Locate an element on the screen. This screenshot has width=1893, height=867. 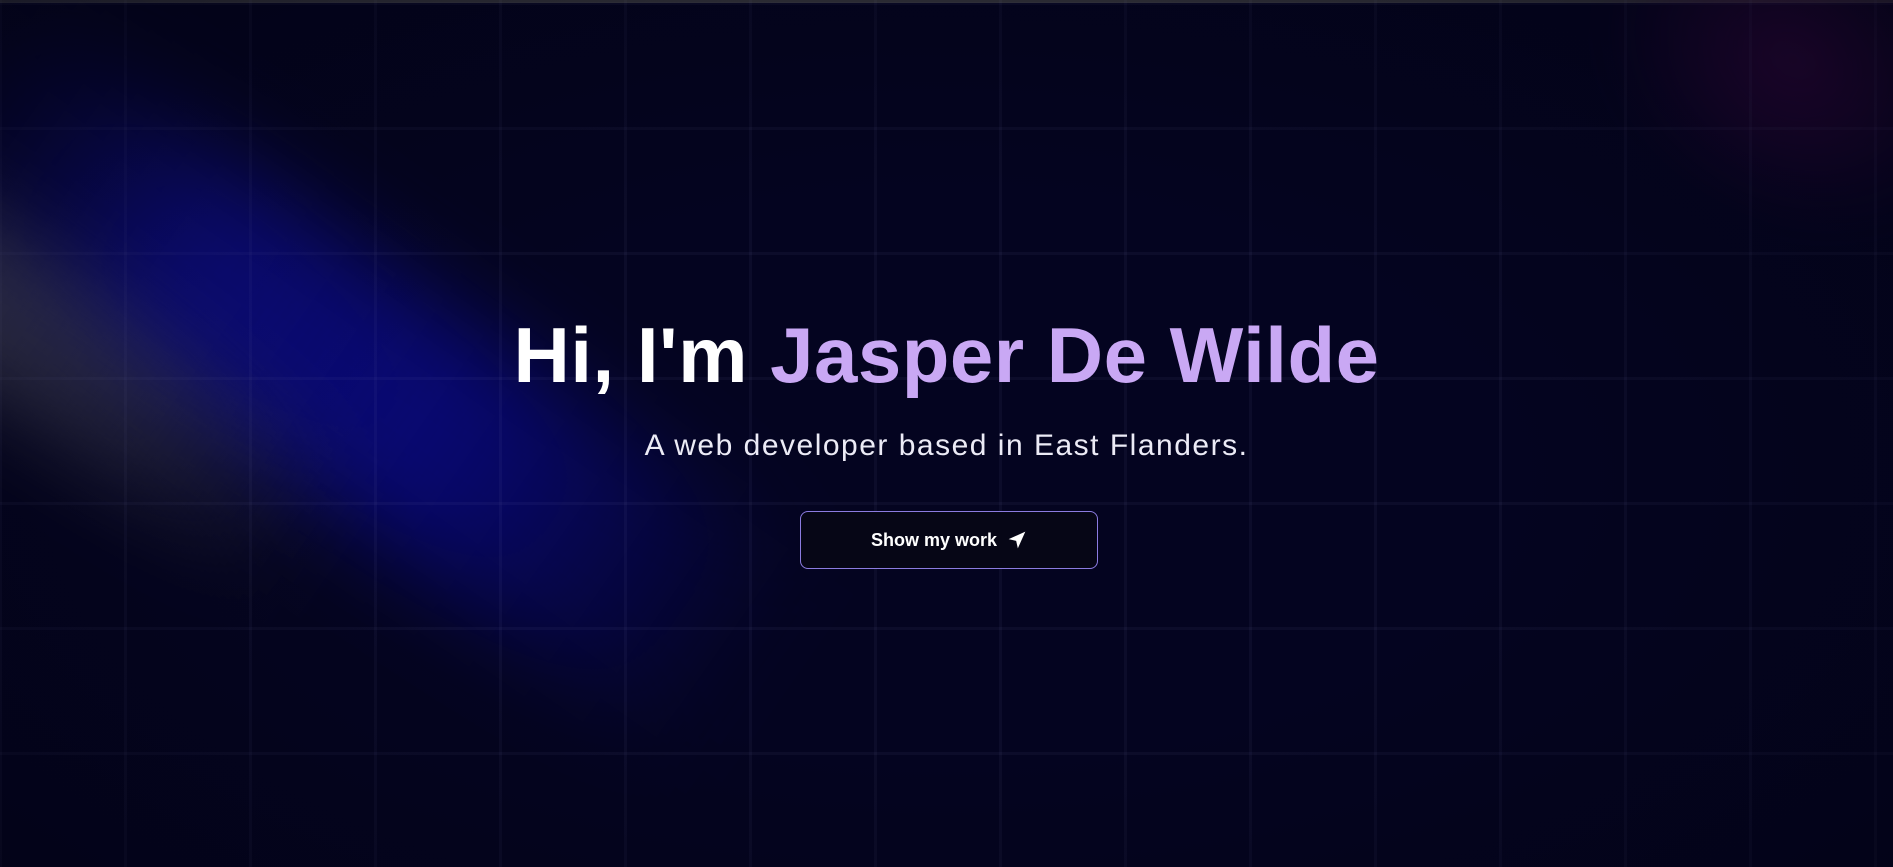
show-my-work-button: Show my work is located at coordinates (949, 540).